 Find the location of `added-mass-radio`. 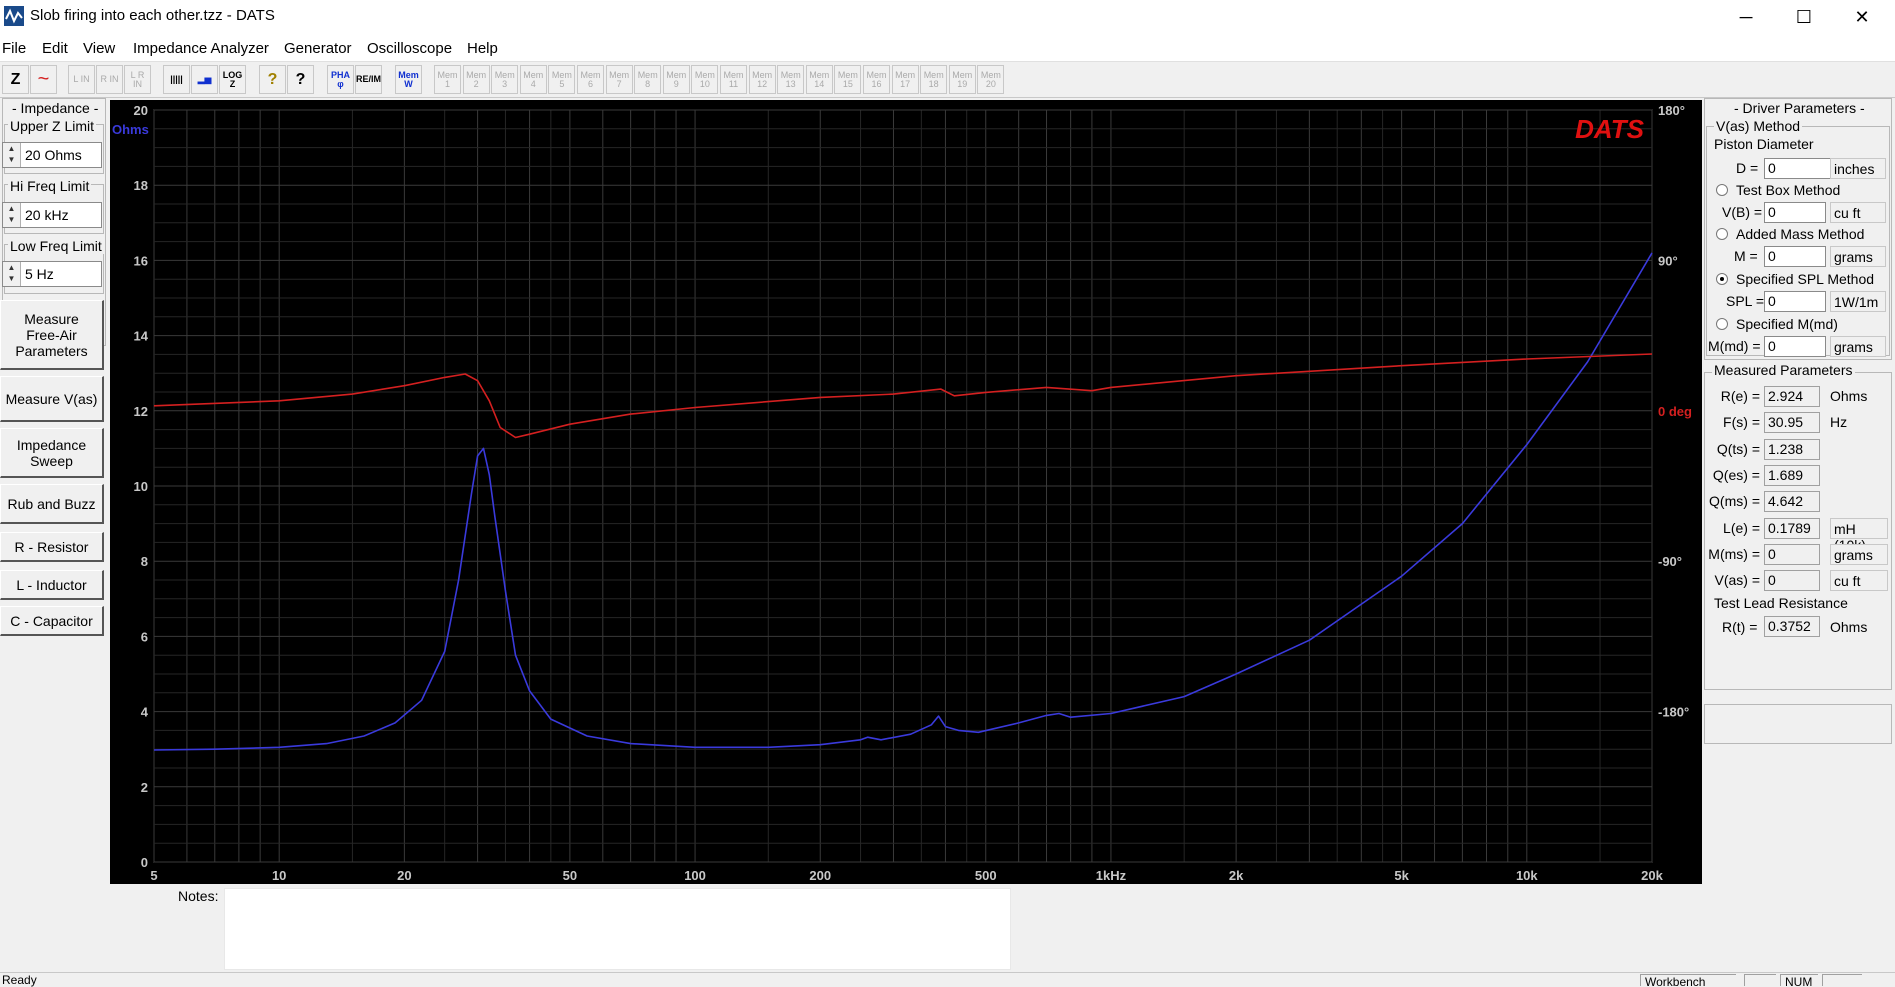

added-mass-radio is located at coordinates (1722, 234).